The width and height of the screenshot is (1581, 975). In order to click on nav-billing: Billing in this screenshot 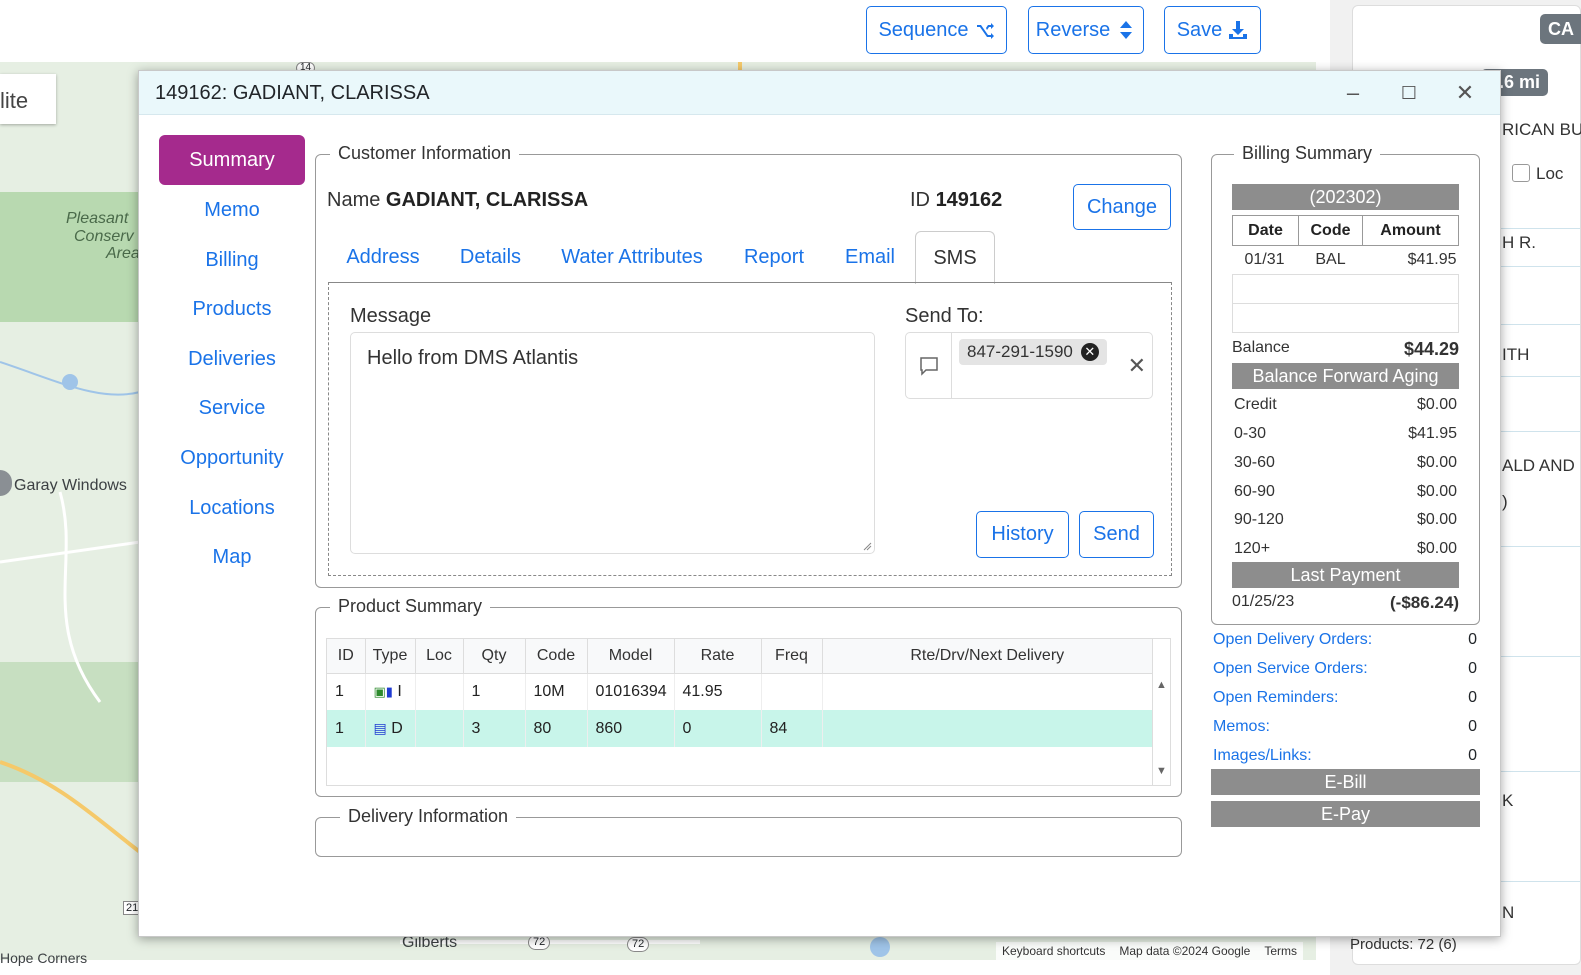, I will do `click(232, 260)`.